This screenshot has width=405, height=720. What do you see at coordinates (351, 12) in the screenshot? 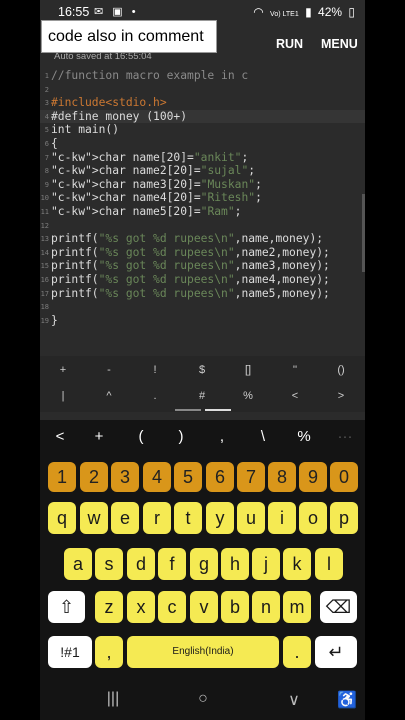
I see `battery-icon: ▯` at bounding box center [351, 12].